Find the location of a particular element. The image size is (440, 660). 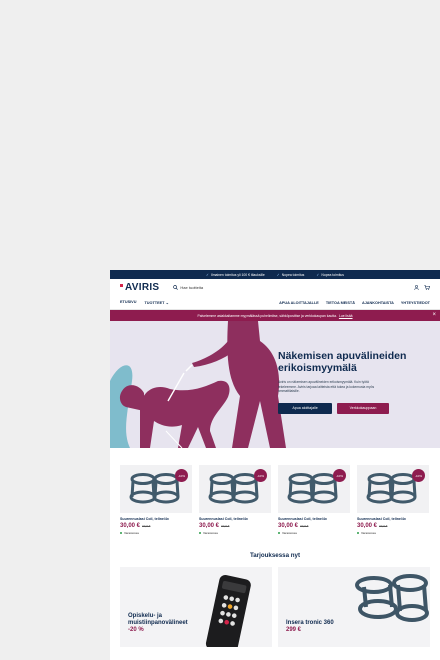

remote-control-image is located at coordinates (228, 611).